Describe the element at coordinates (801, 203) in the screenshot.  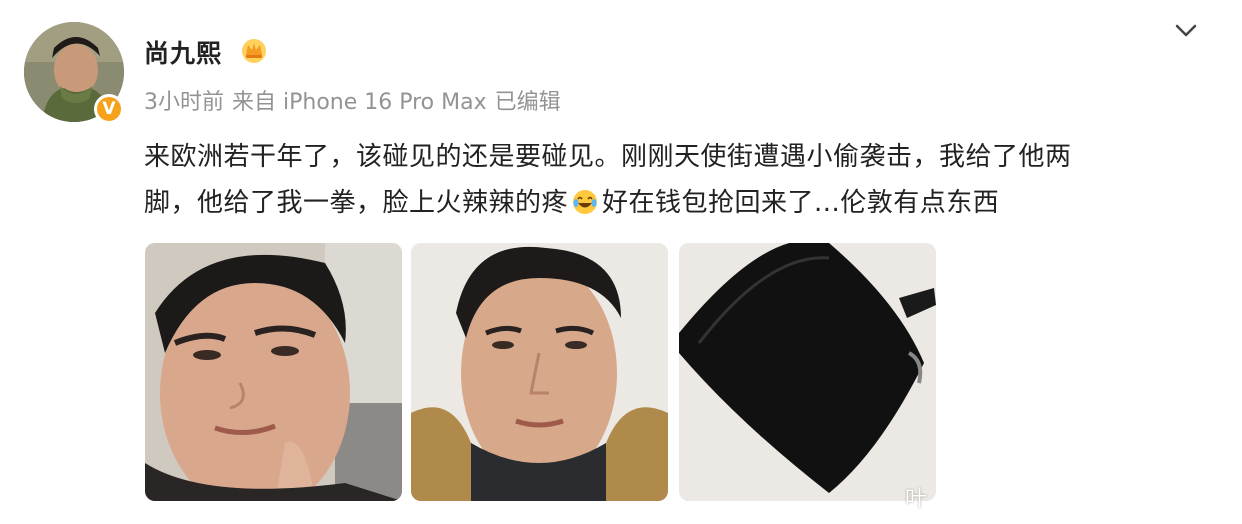
I see `post-text-part-2: 好在钱包抢回来了...伦敦有点东西` at that location.